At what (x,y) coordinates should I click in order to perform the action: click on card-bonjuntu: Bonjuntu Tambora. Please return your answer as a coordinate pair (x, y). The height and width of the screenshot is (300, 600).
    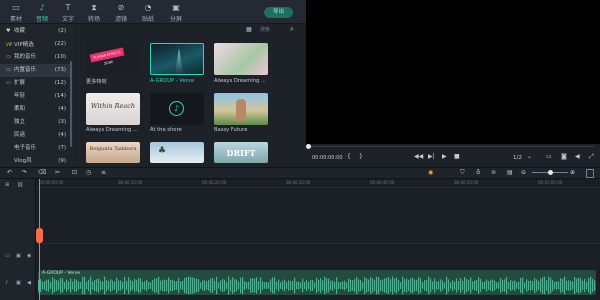
    Looking at the image, I should click on (113, 152).